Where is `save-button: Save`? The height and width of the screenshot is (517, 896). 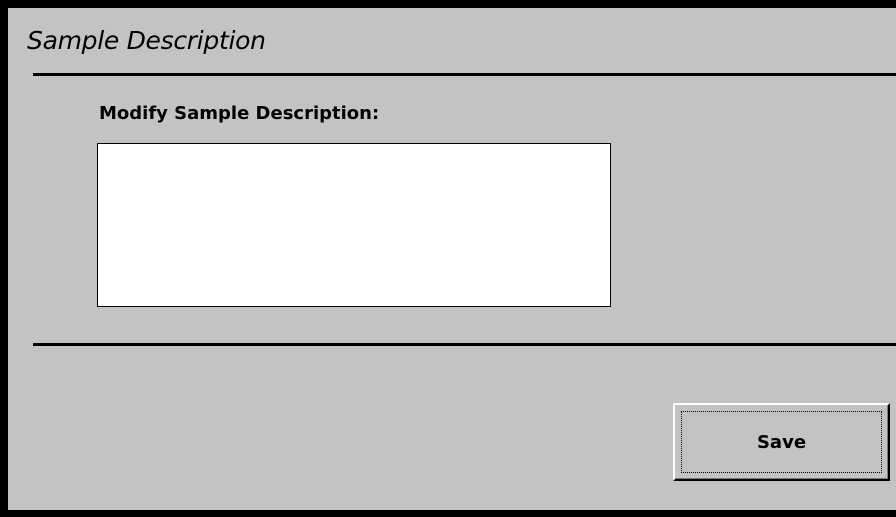
save-button: Save is located at coordinates (781, 442).